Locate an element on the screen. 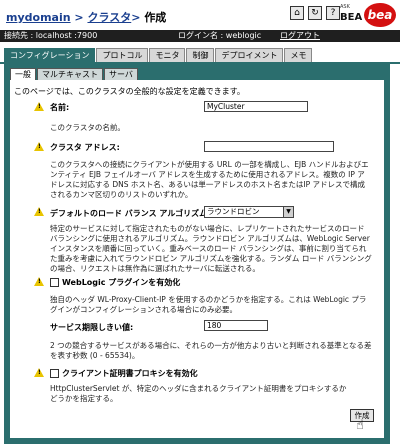 Image resolution: width=400 pixels, height=447 pixels. help-icon: ? is located at coordinates (333, 13).